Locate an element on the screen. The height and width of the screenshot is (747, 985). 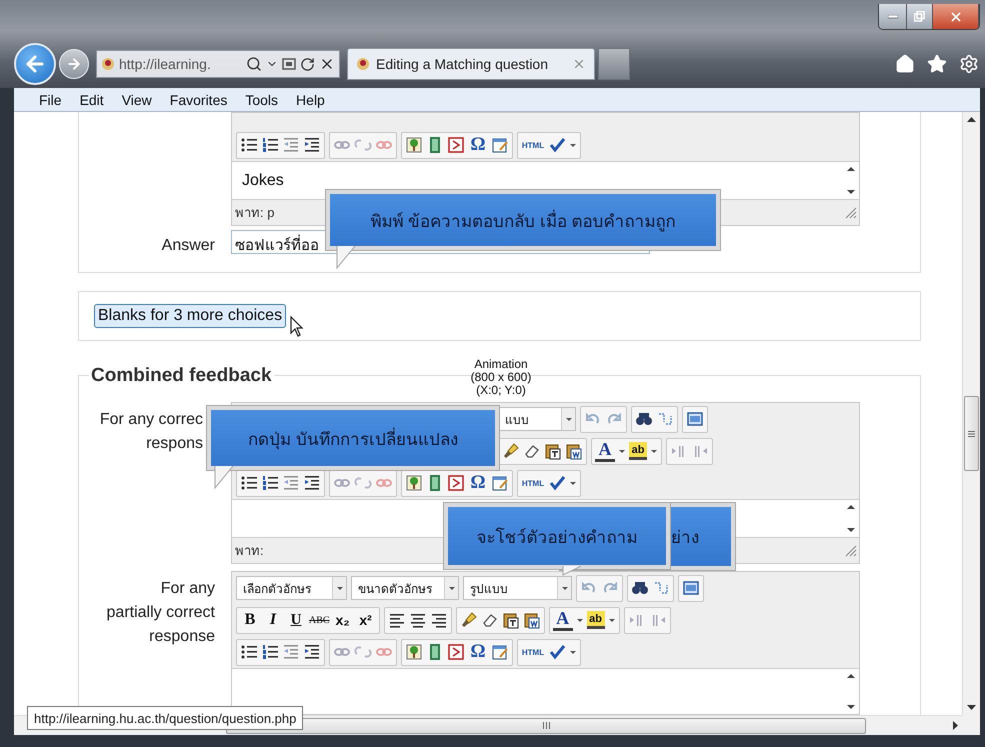
tooltip-text: Animation is located at coordinates (501, 364).